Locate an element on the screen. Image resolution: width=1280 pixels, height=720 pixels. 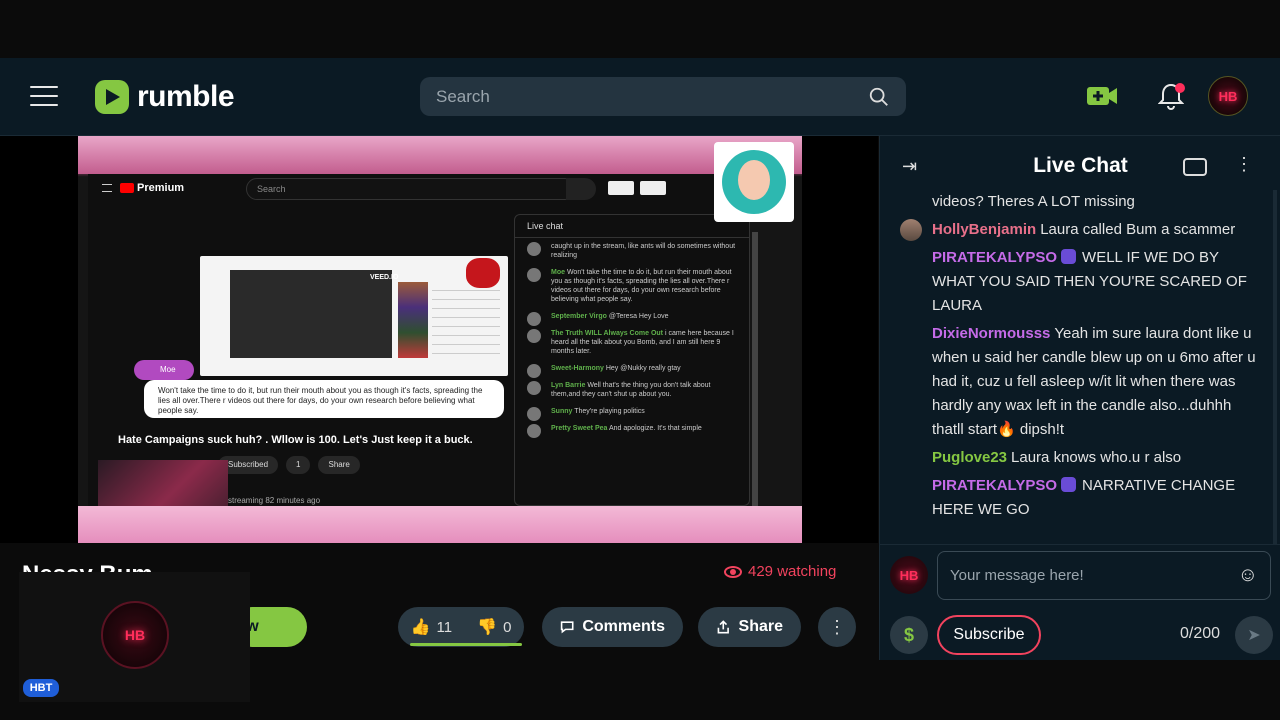
chat-username: Puglove23 is located at coordinates (969, 457).